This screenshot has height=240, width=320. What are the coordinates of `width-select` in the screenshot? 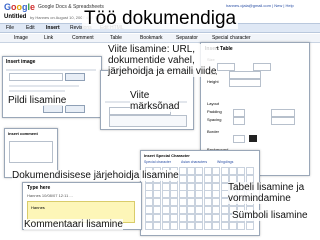 It's located at (245, 75).